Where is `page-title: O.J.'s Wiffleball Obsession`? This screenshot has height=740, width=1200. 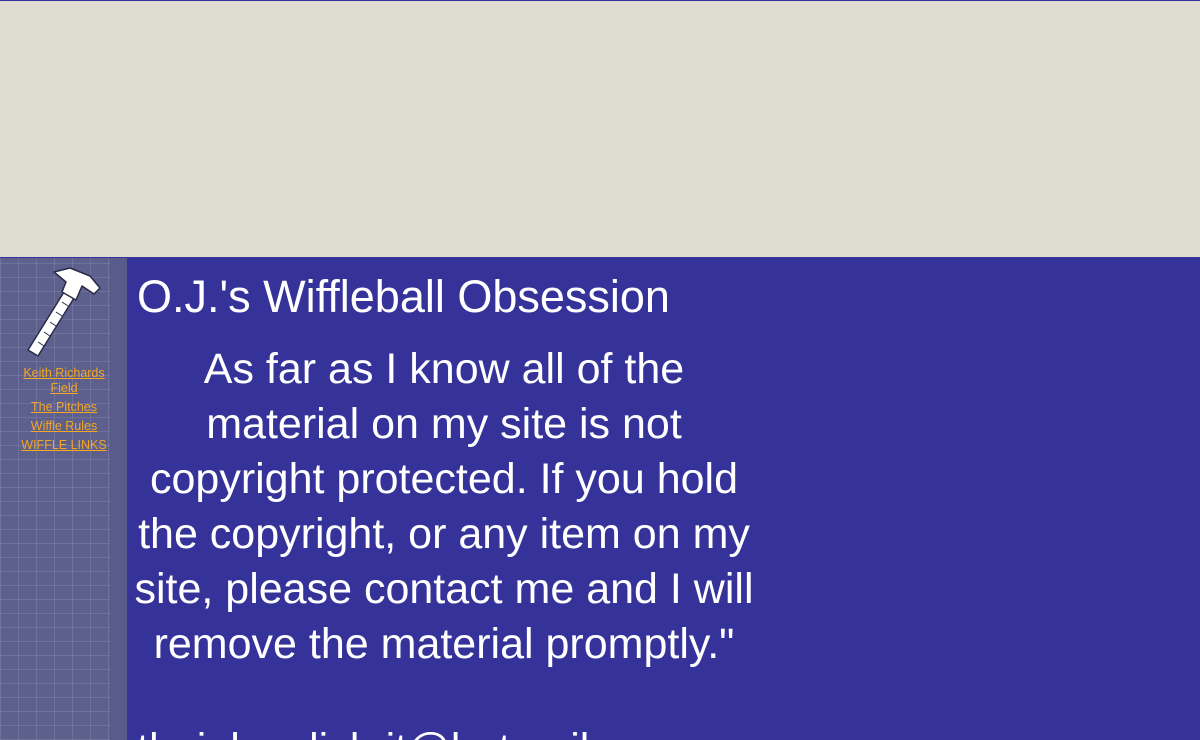
page-title: O.J.'s Wiffleball Obsession is located at coordinates (403, 296).